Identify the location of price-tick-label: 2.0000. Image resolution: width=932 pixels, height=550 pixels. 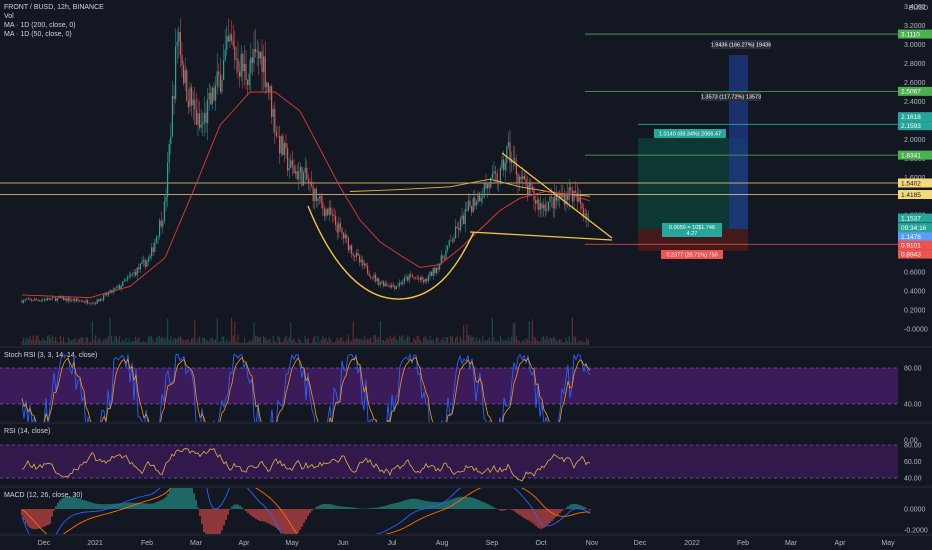
(915, 140).